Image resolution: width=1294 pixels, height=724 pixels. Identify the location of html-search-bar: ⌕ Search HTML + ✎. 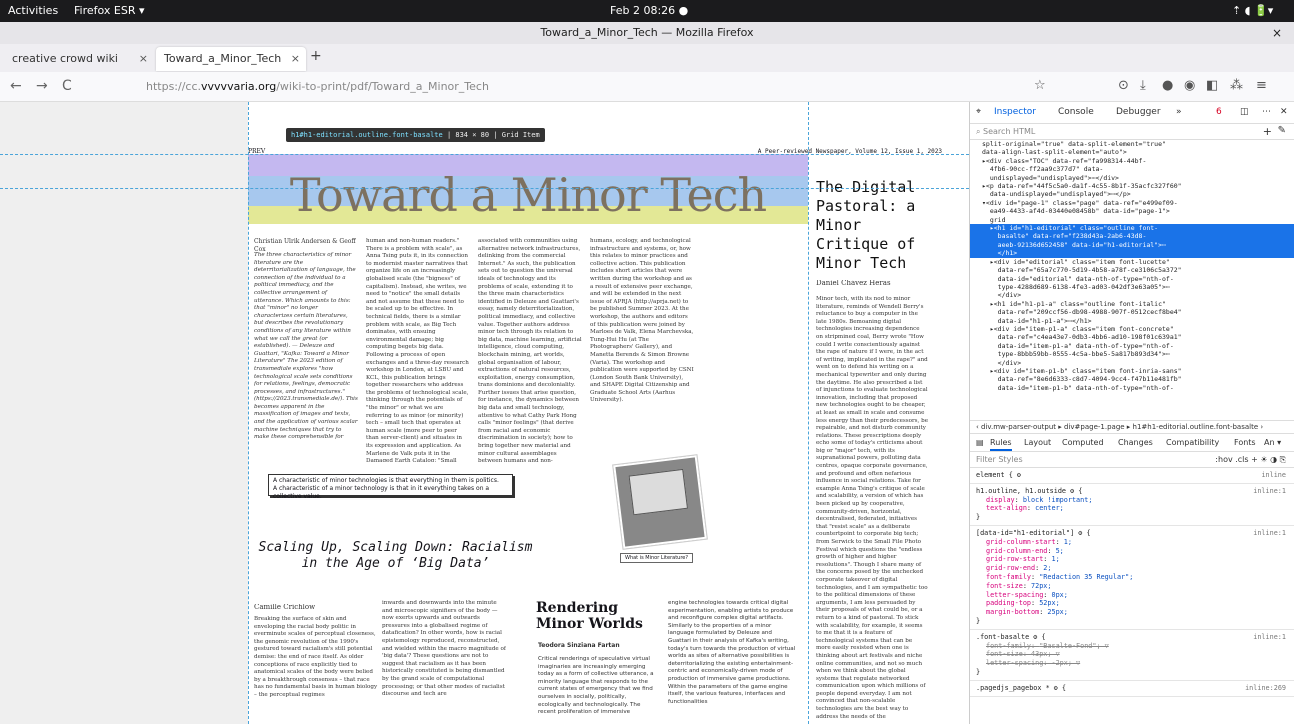
(1132, 132).